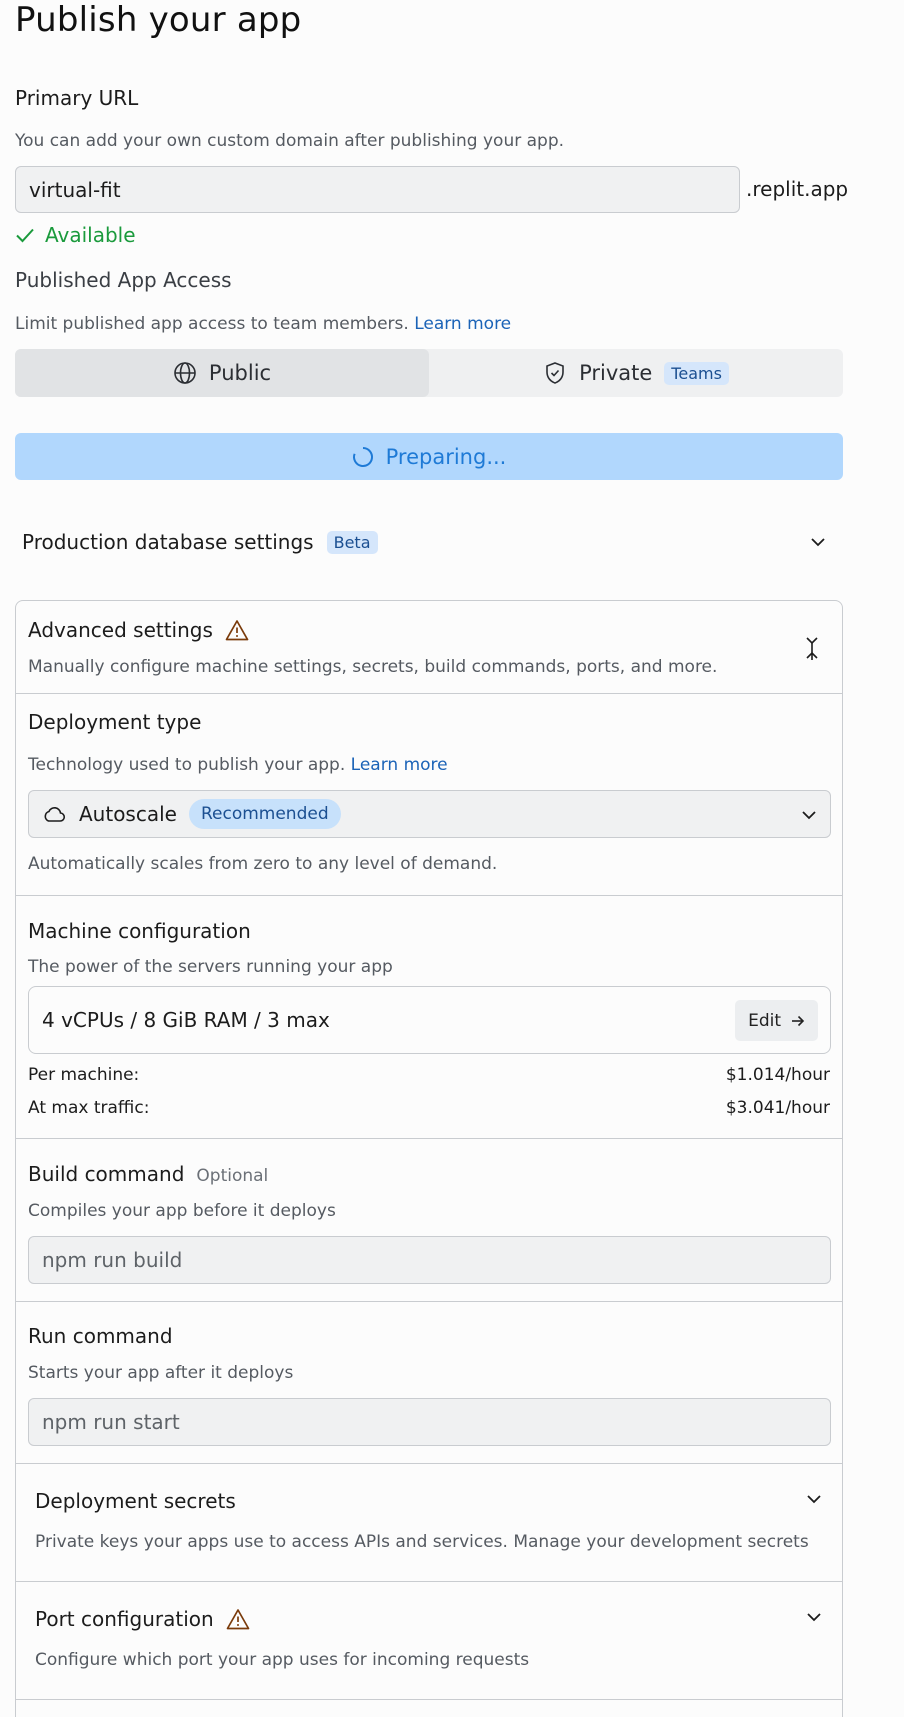  What do you see at coordinates (462, 324) in the screenshot?
I see `access-learn-more-link: Learn more` at bounding box center [462, 324].